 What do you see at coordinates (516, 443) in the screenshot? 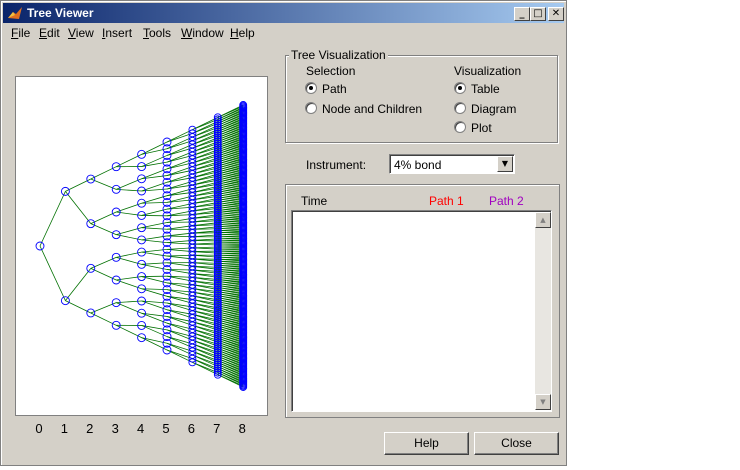
I see `close-button: Close` at bounding box center [516, 443].